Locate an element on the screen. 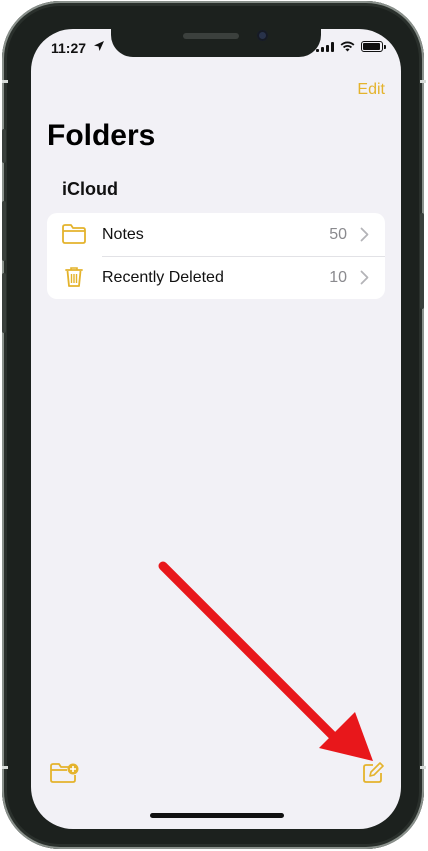  folder-row-recently-deleted: Recently Deleted 10 is located at coordinates (216, 277).